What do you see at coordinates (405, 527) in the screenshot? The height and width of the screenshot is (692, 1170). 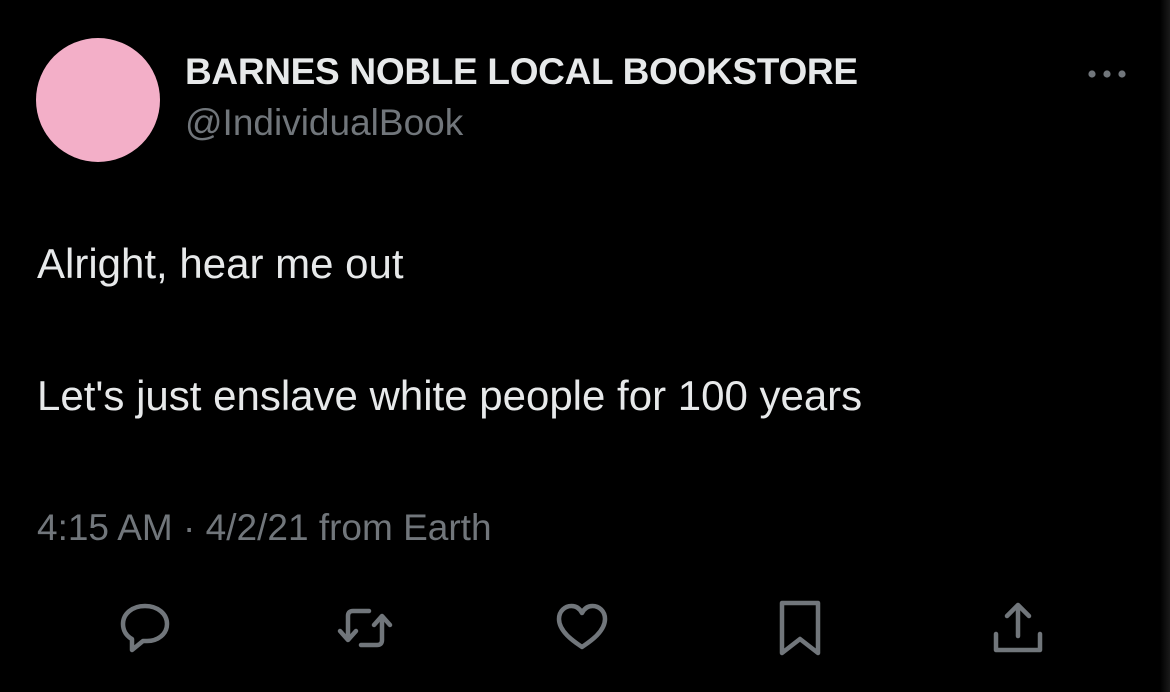 I see `tweet-source: from Earth` at bounding box center [405, 527].